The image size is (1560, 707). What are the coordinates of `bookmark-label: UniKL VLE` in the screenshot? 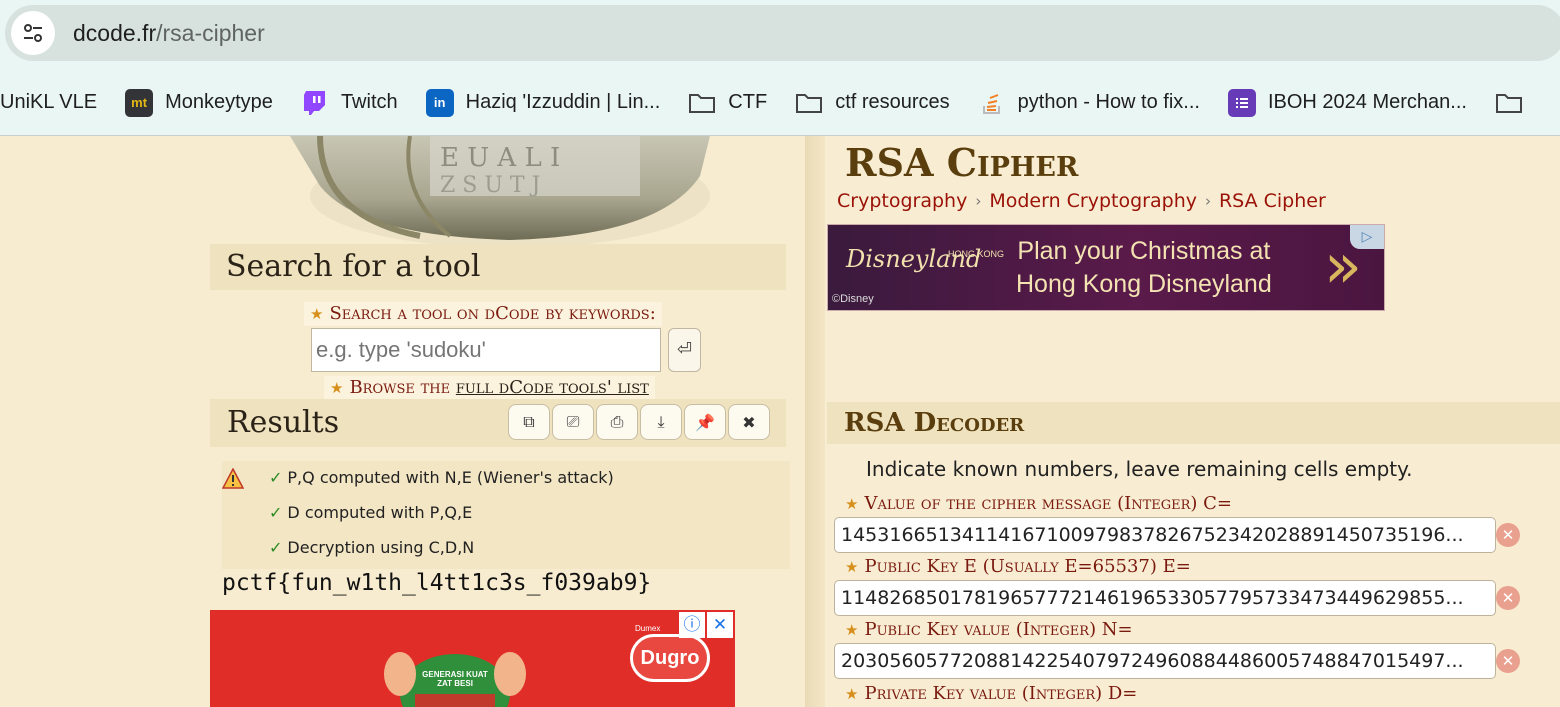 It's located at (49, 102).